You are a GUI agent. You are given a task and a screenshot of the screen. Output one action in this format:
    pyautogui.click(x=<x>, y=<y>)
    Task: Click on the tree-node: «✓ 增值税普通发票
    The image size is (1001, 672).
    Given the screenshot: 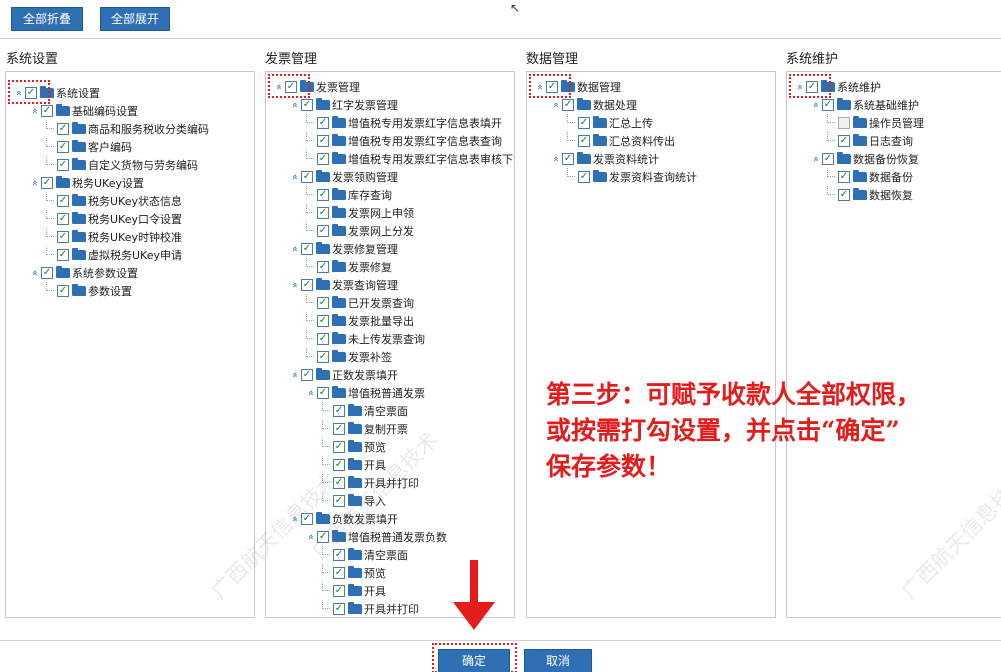 What is the action you would take?
    pyautogui.click(x=364, y=393)
    